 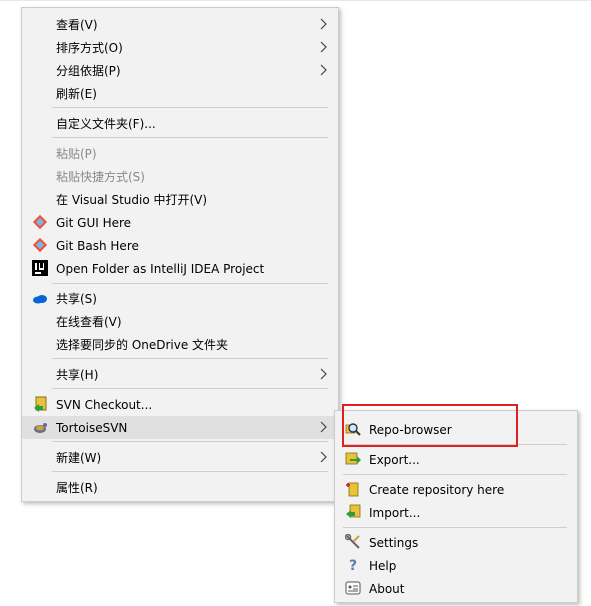 I want to click on menu-item-label: 共享(H), so click(x=77, y=375).